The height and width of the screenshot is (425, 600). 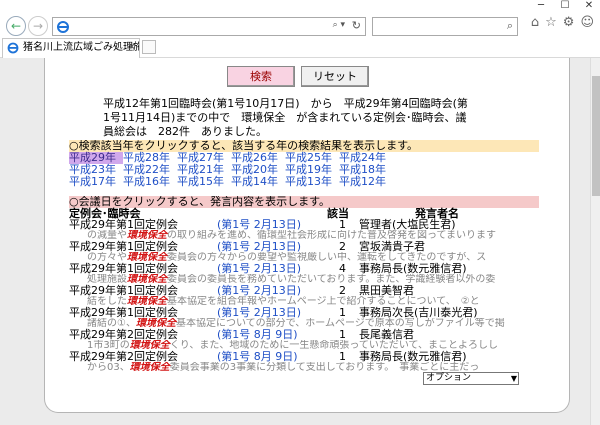 What do you see at coordinates (386, 290) in the screenshot?
I see `result-speaker: 黒田美智君` at bounding box center [386, 290].